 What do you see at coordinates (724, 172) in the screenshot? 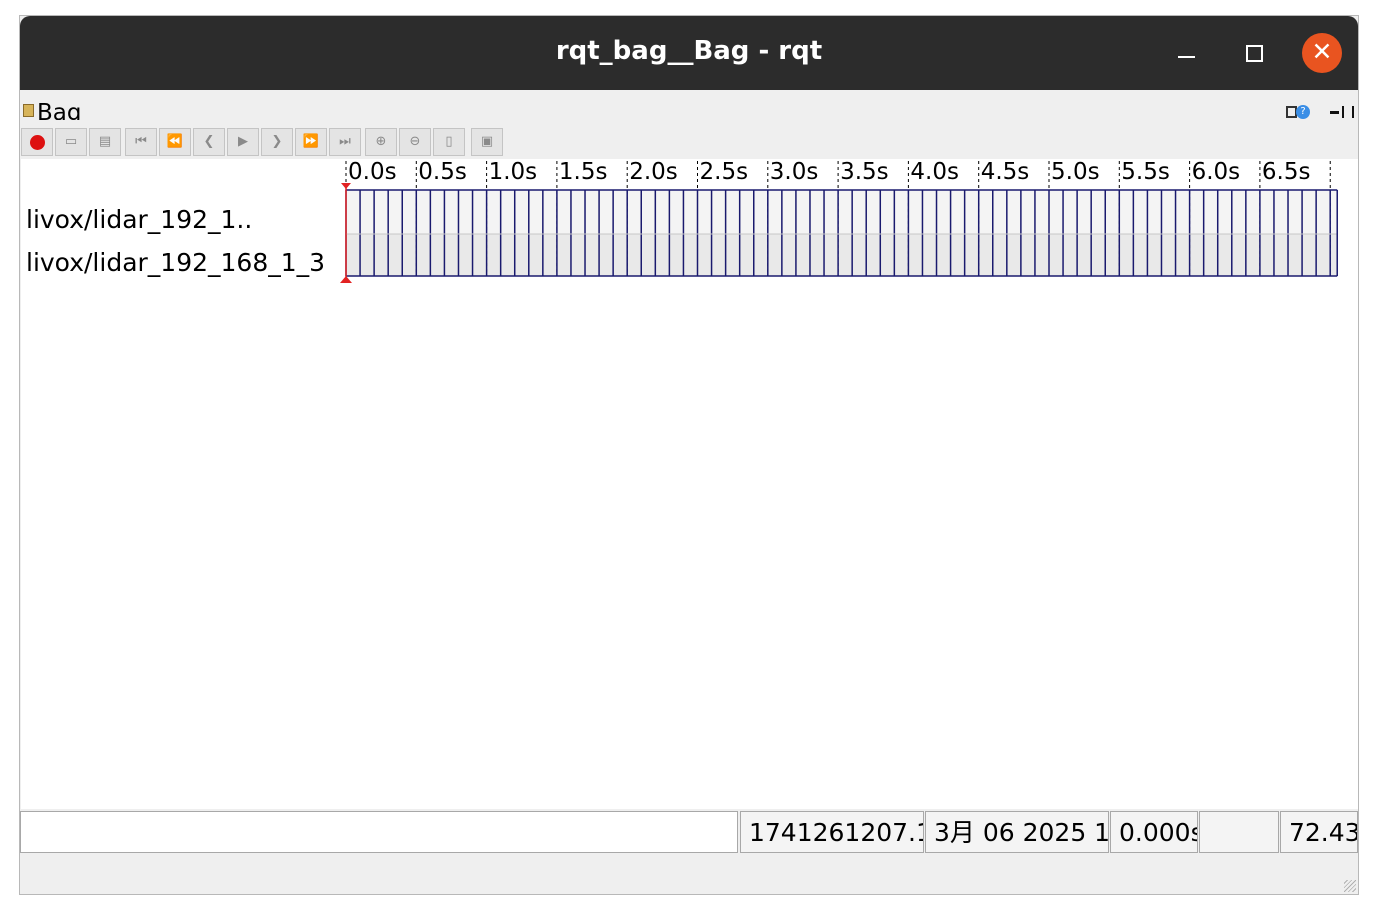
I see `time-tick-label: 2.5s` at bounding box center [724, 172].